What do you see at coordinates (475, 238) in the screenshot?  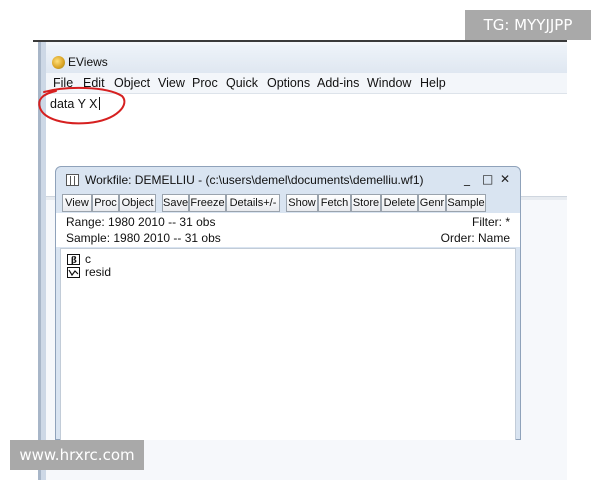 I see `order-text: Order: Name` at bounding box center [475, 238].